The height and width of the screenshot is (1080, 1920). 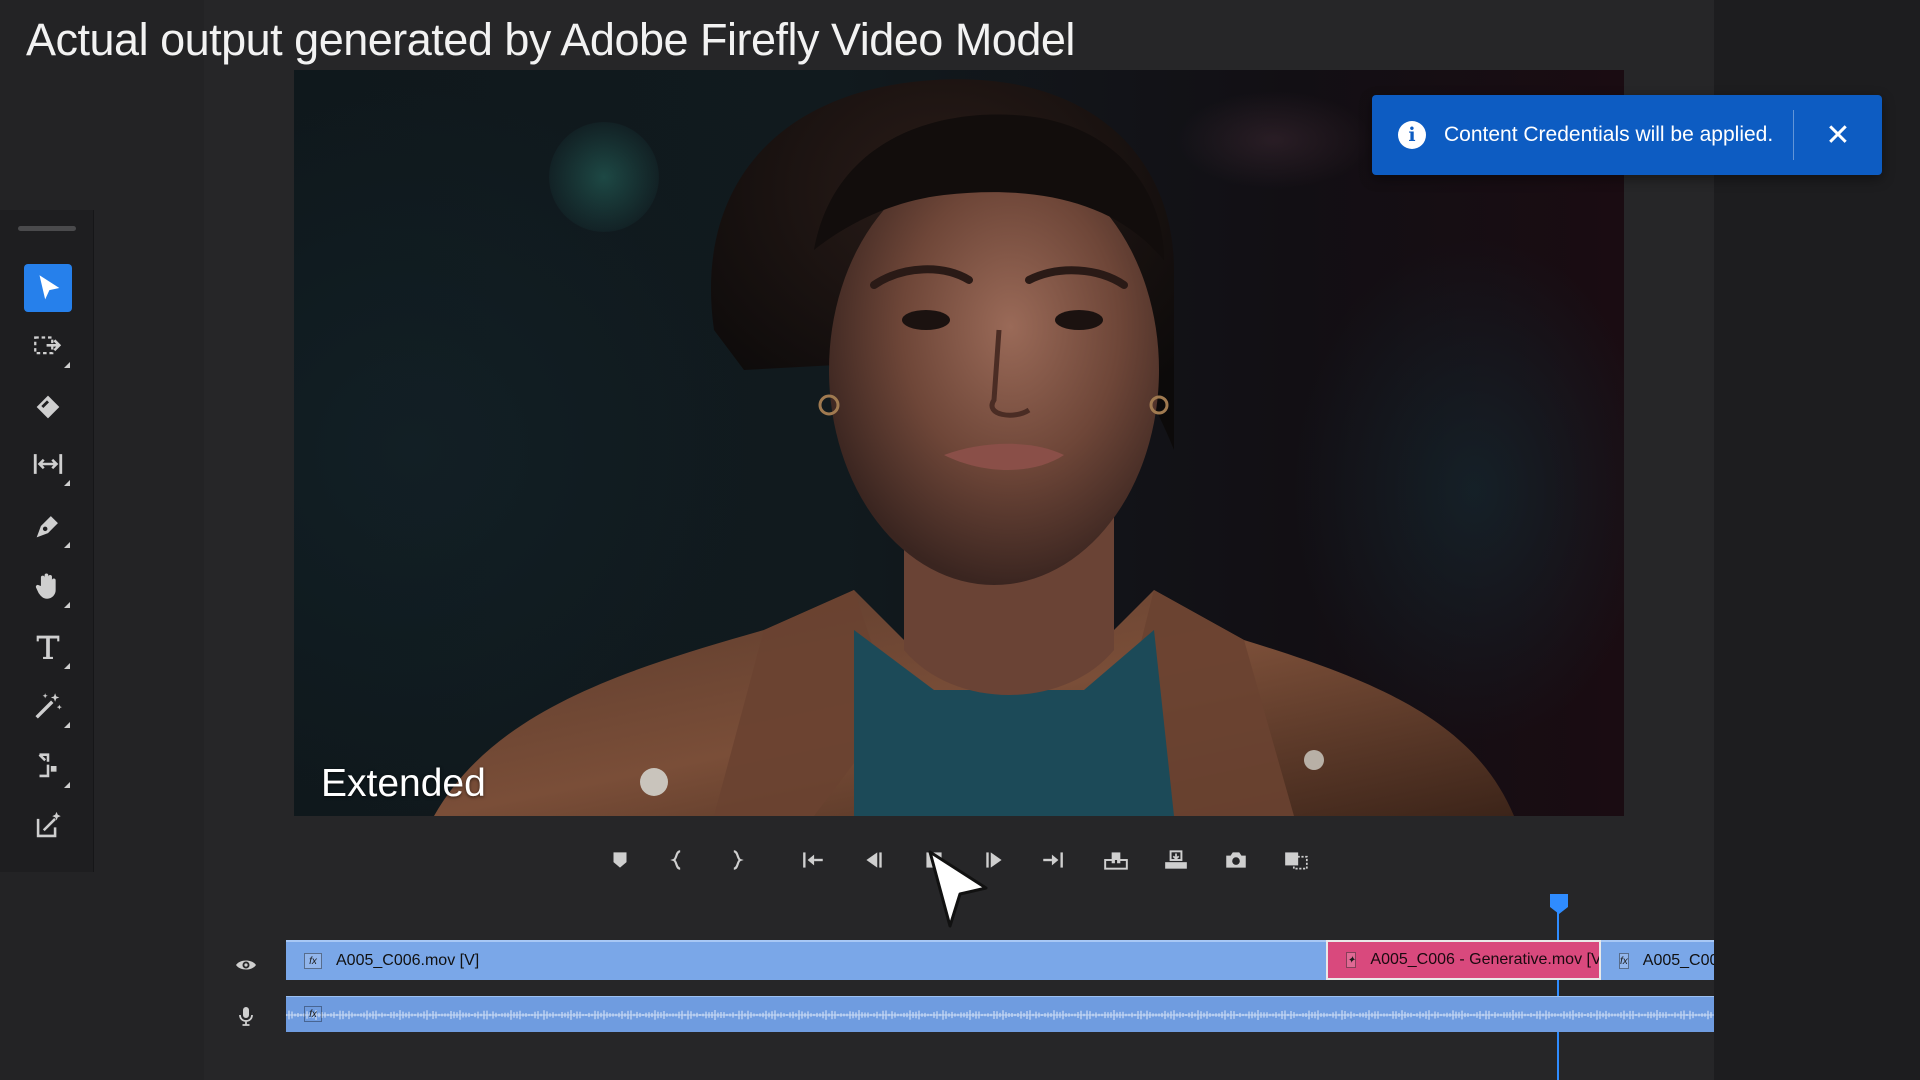 I want to click on comparison-view-button, so click(x=1296, y=860).